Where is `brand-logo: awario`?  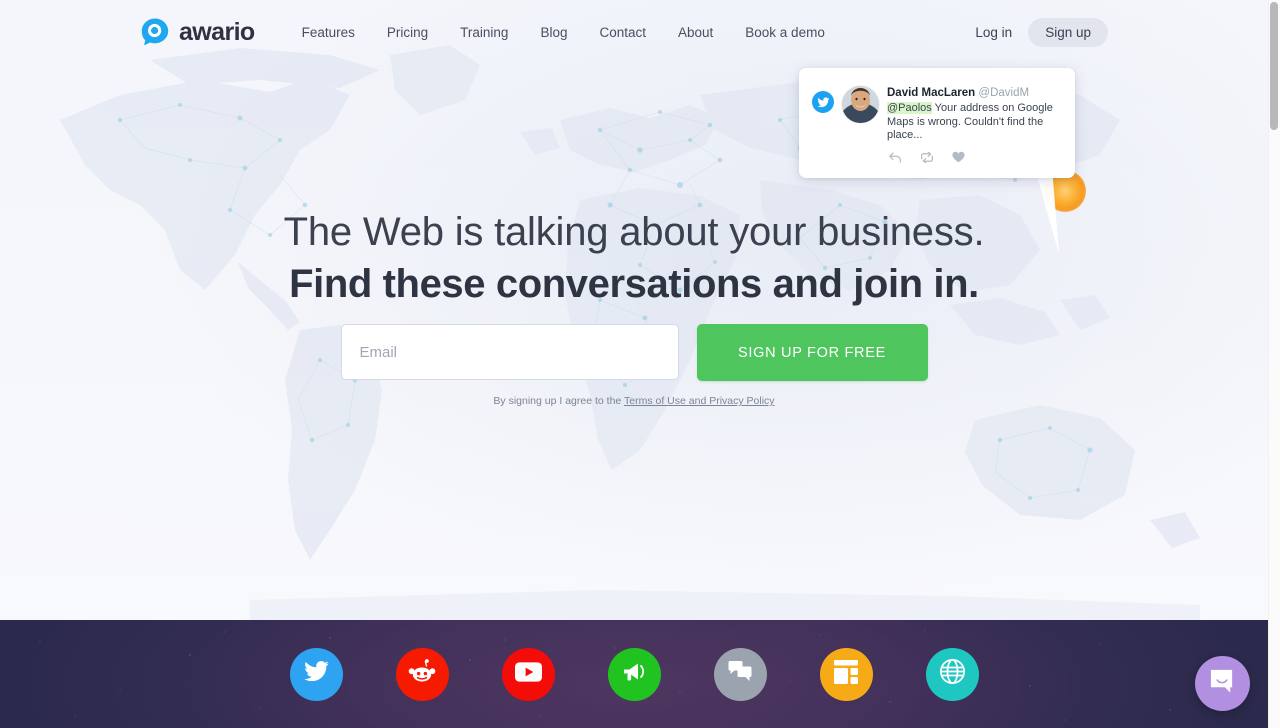
brand-logo: awario is located at coordinates (197, 32).